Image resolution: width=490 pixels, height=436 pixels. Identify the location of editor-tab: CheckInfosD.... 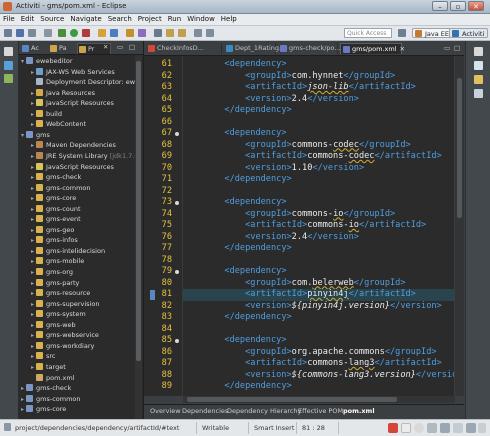
(184, 48).